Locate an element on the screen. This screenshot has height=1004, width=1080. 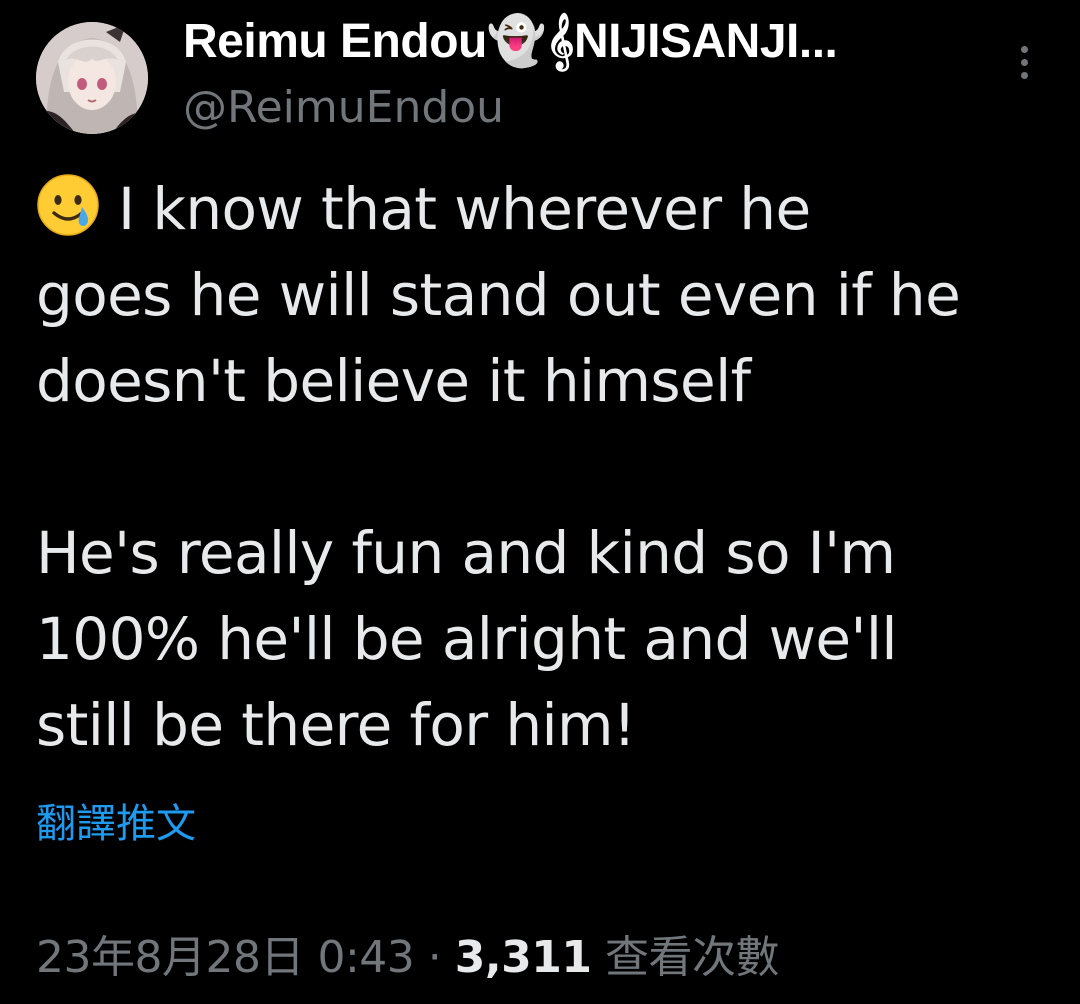
tweet-line: doesn't believe it himself is located at coordinates (393, 381).